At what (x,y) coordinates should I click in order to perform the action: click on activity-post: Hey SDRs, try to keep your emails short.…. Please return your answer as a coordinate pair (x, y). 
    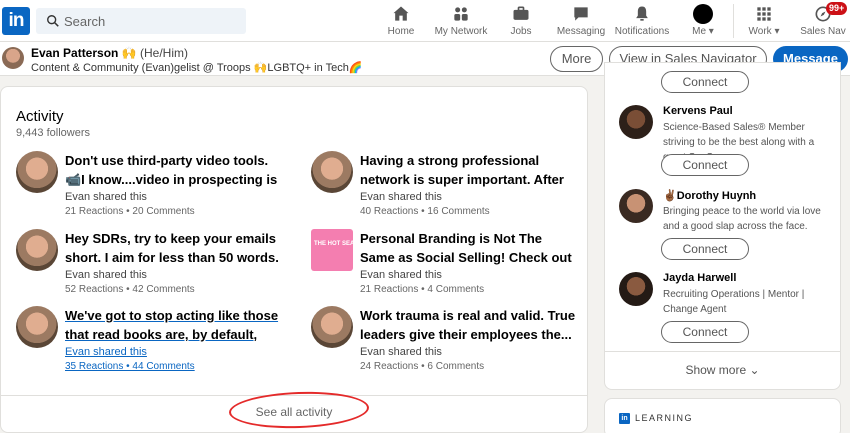
    Looking at the image, I should click on (151, 264).